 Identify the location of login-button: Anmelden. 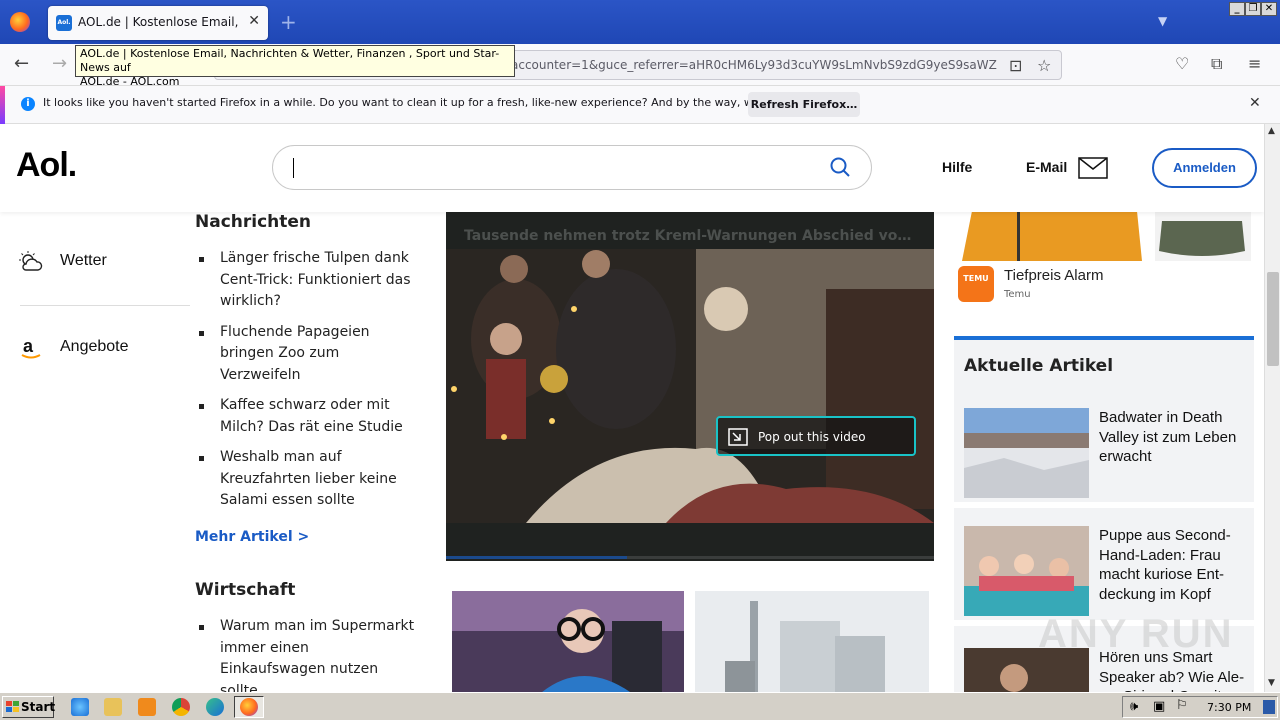
(1204, 168).